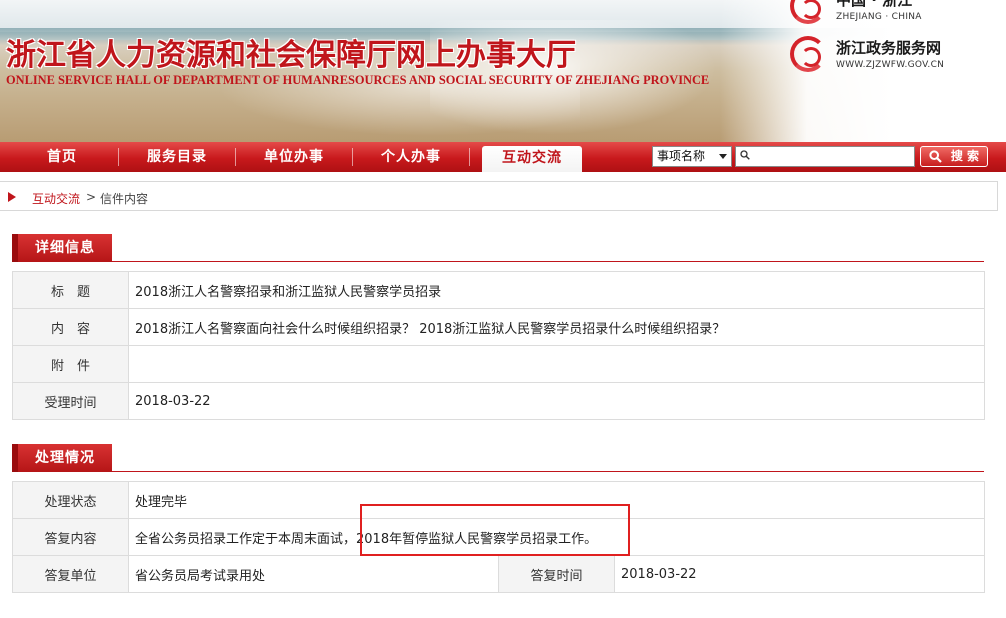 Image resolution: width=1006 pixels, height=618 pixels. I want to click on reply-unit-label: 答复单位, so click(70, 574).